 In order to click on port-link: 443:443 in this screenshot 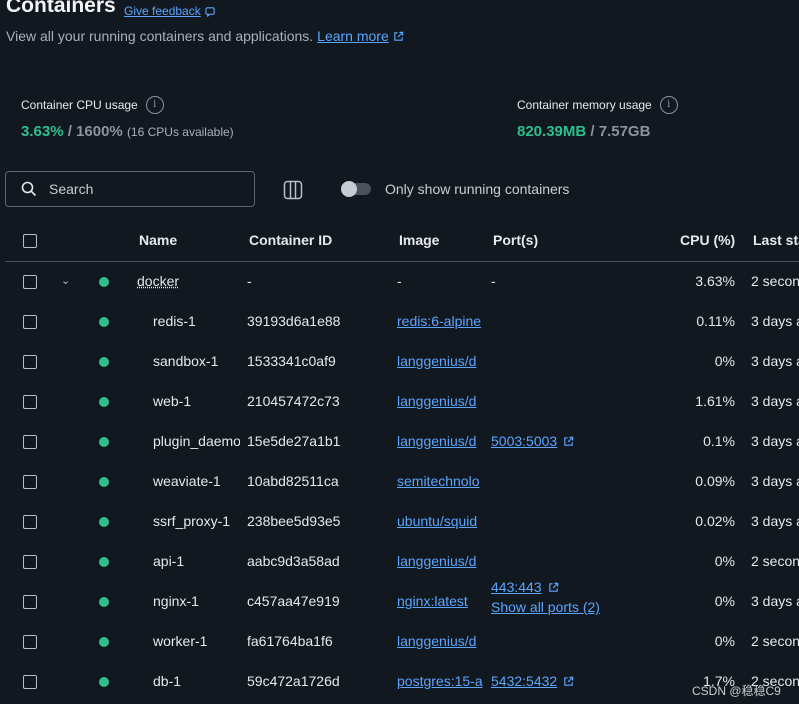, I will do `click(516, 587)`.